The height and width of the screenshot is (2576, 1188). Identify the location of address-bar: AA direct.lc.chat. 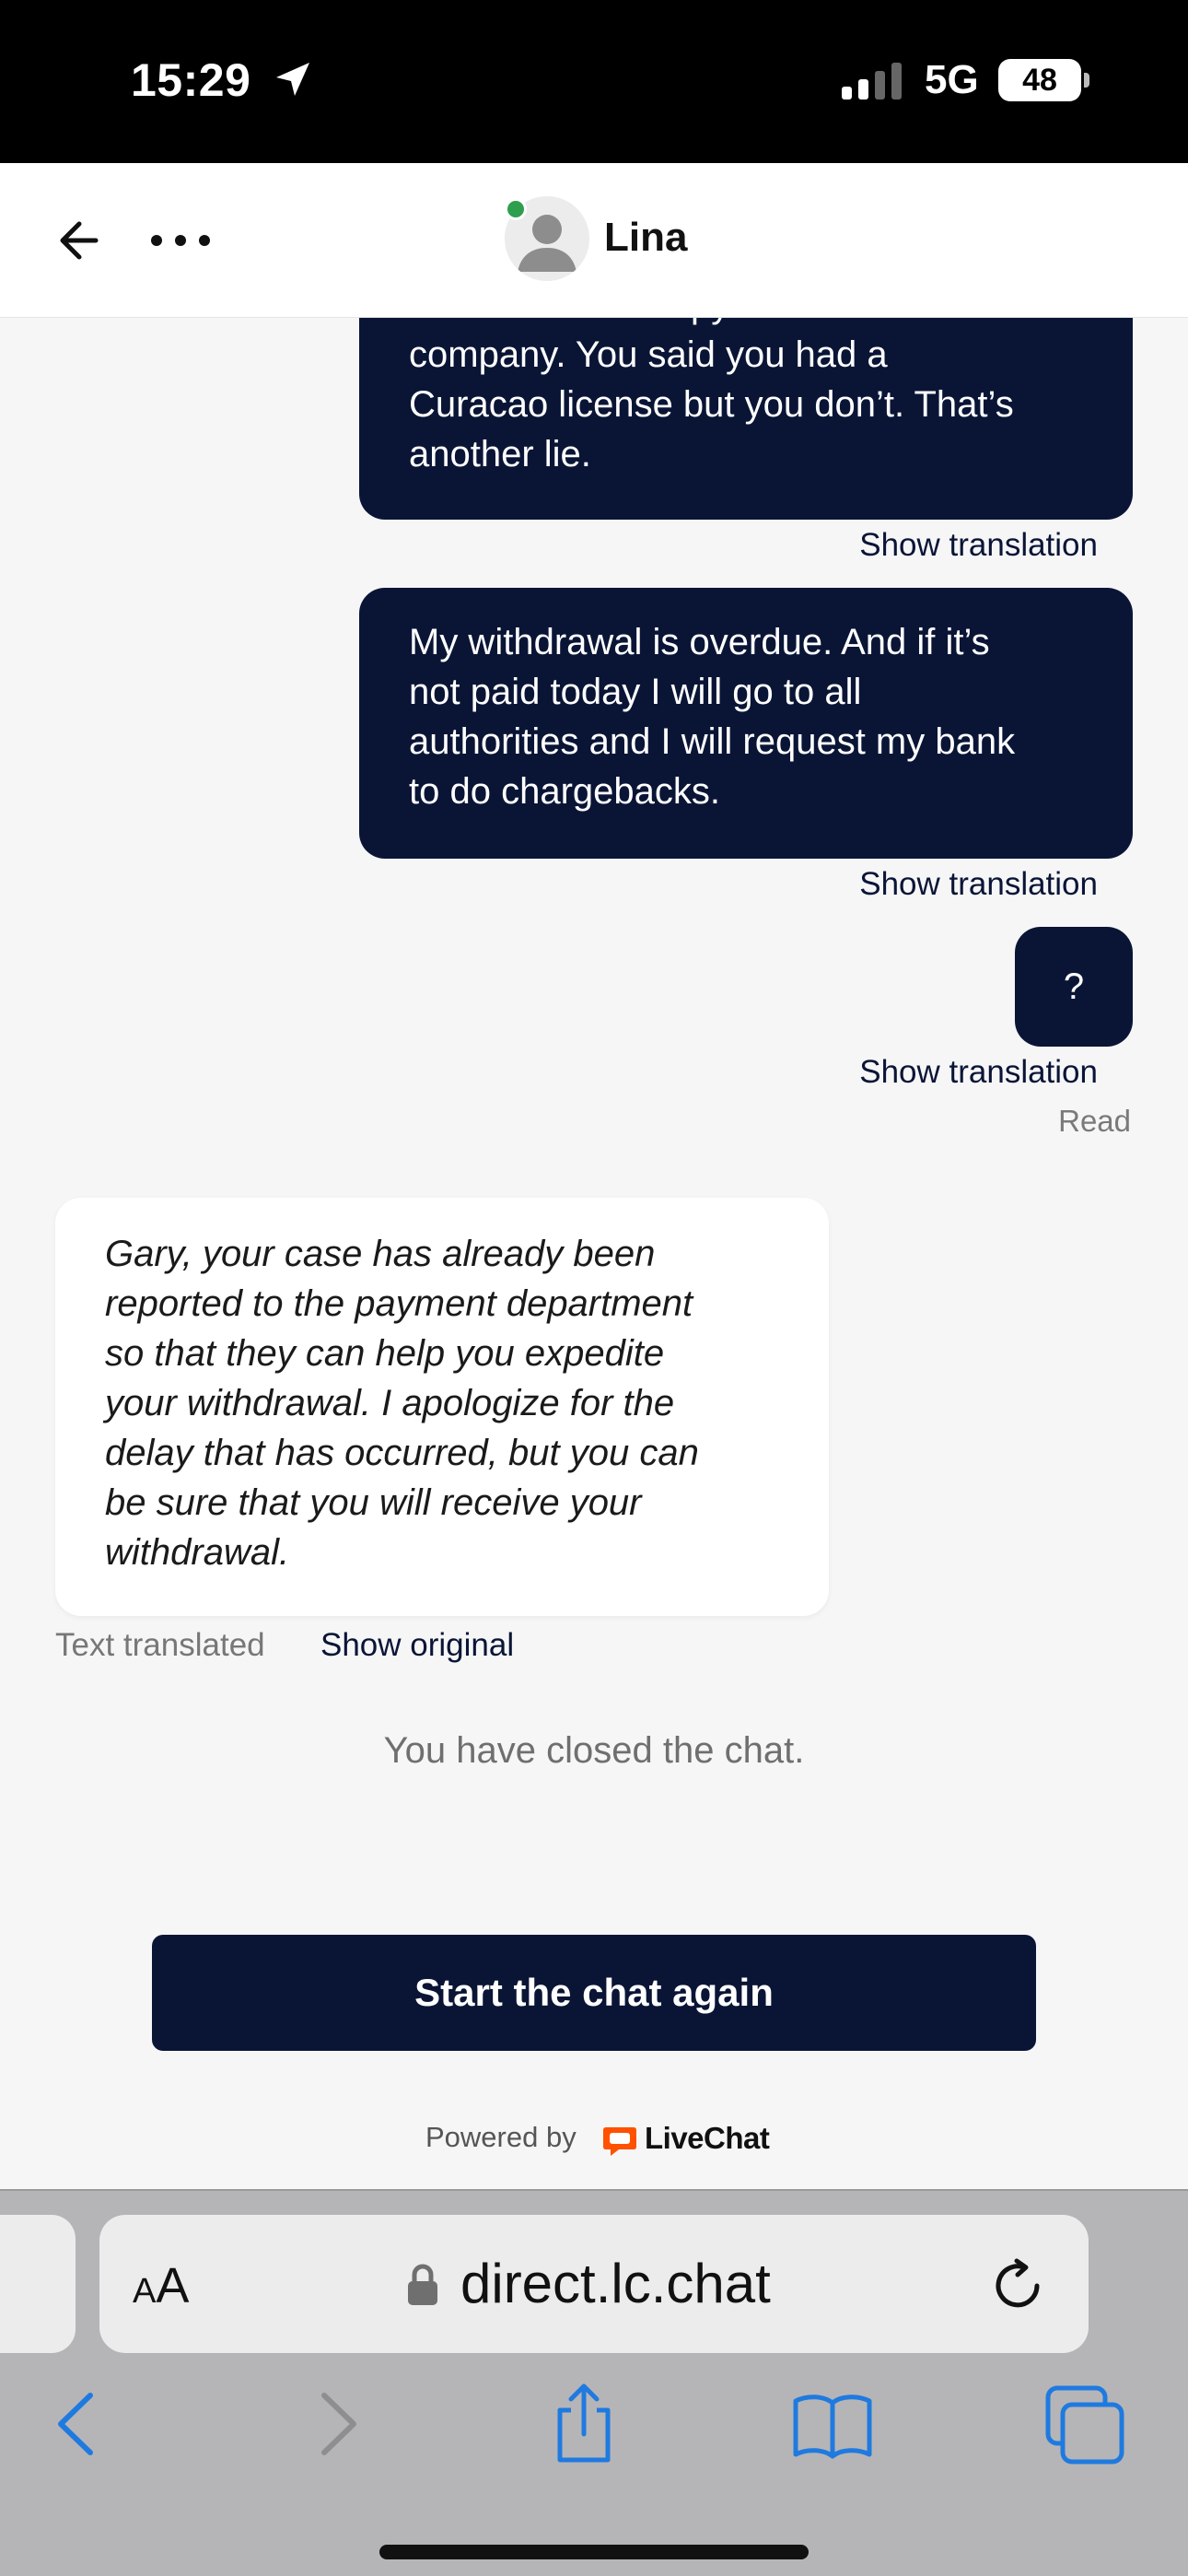
(594, 2284).